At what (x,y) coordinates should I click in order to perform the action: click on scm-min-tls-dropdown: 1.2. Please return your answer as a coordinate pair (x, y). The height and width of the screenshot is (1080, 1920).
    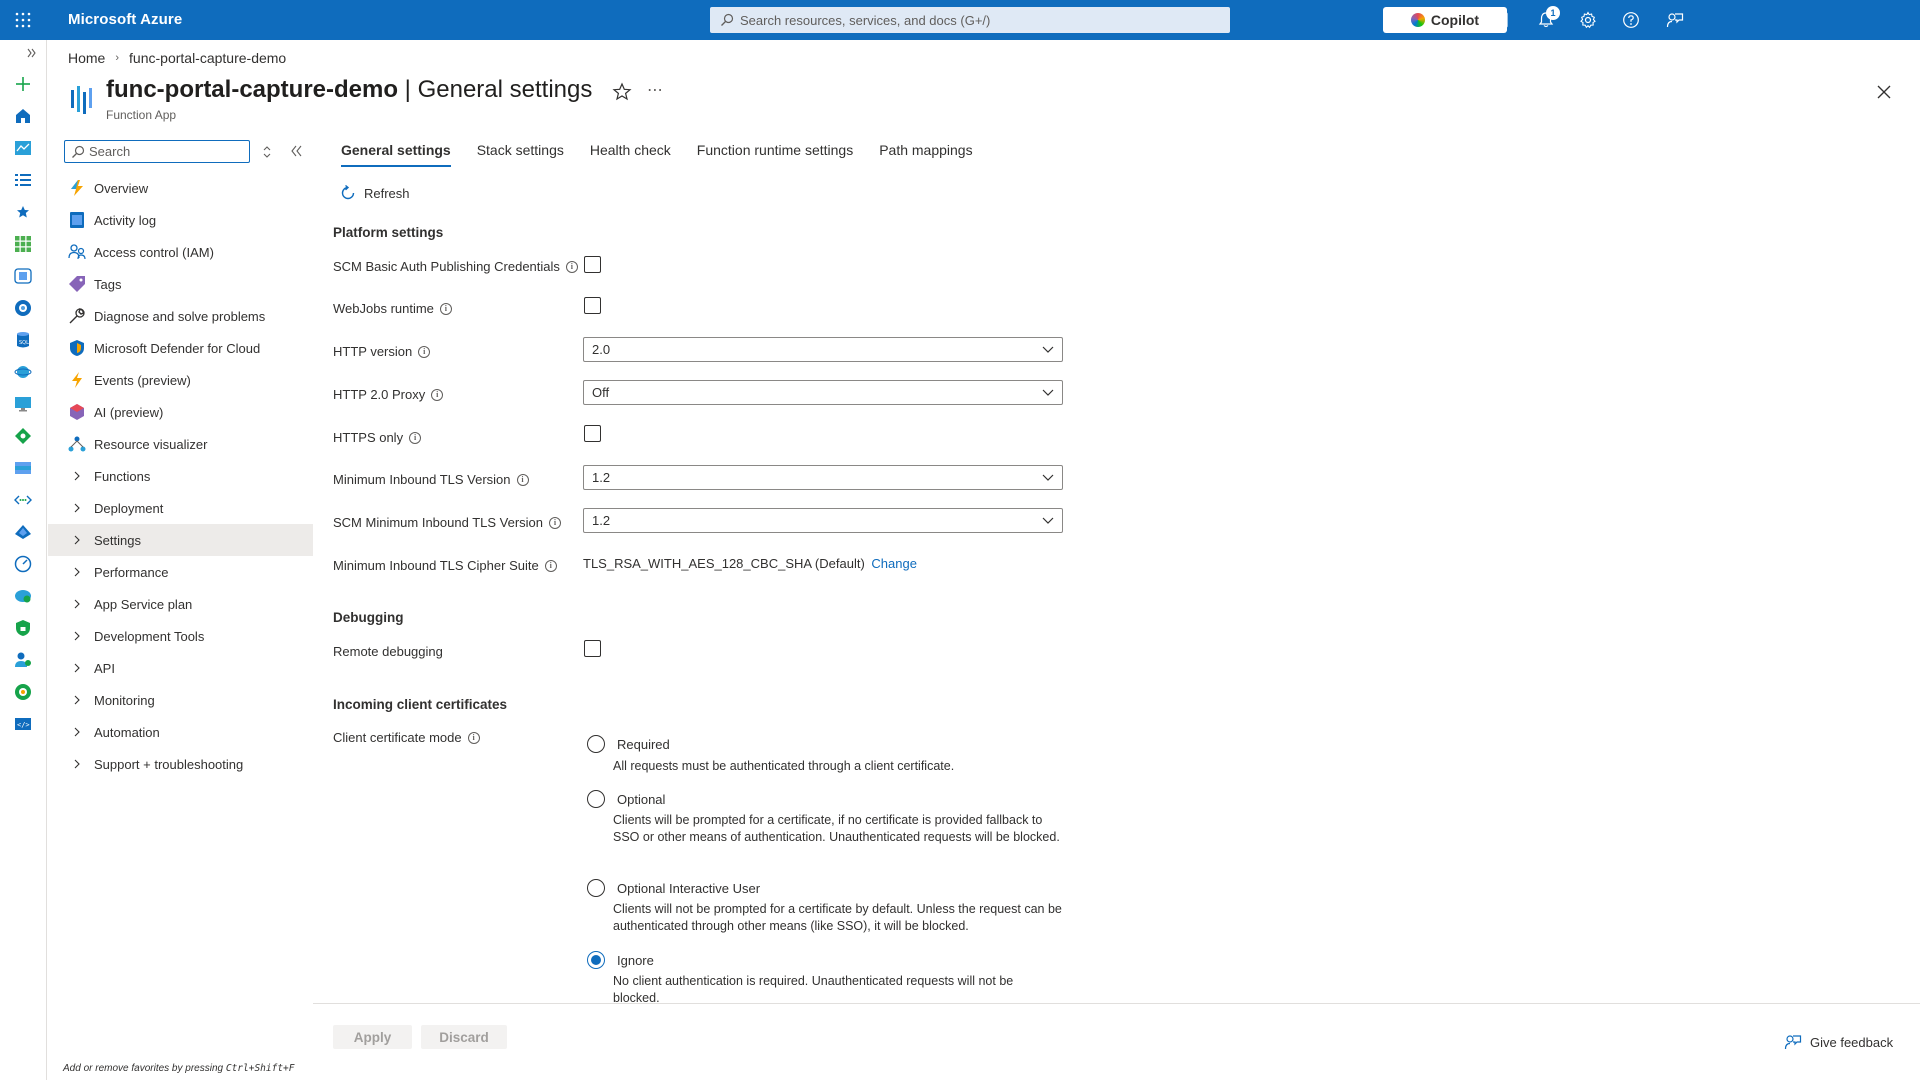
    Looking at the image, I should click on (823, 520).